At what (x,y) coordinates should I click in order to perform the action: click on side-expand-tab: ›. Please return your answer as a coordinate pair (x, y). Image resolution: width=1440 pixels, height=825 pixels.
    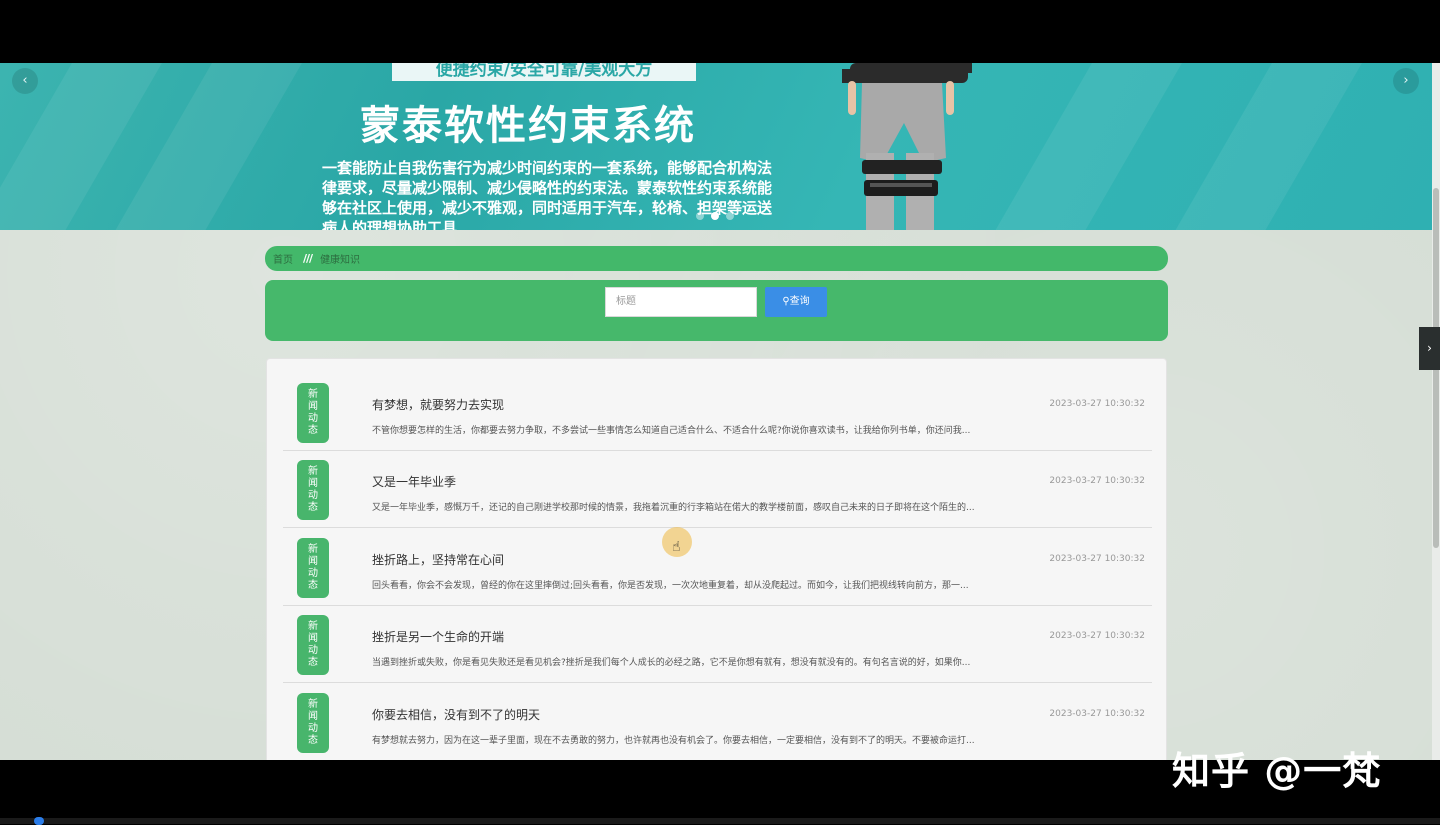
    Looking at the image, I should click on (1429, 348).